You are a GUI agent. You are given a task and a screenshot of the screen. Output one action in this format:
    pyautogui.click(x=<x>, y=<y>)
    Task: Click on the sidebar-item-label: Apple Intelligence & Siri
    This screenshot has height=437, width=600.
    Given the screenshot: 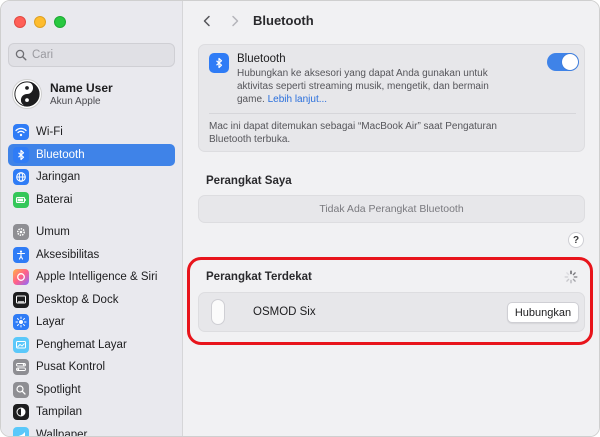 What is the action you would take?
    pyautogui.click(x=97, y=277)
    